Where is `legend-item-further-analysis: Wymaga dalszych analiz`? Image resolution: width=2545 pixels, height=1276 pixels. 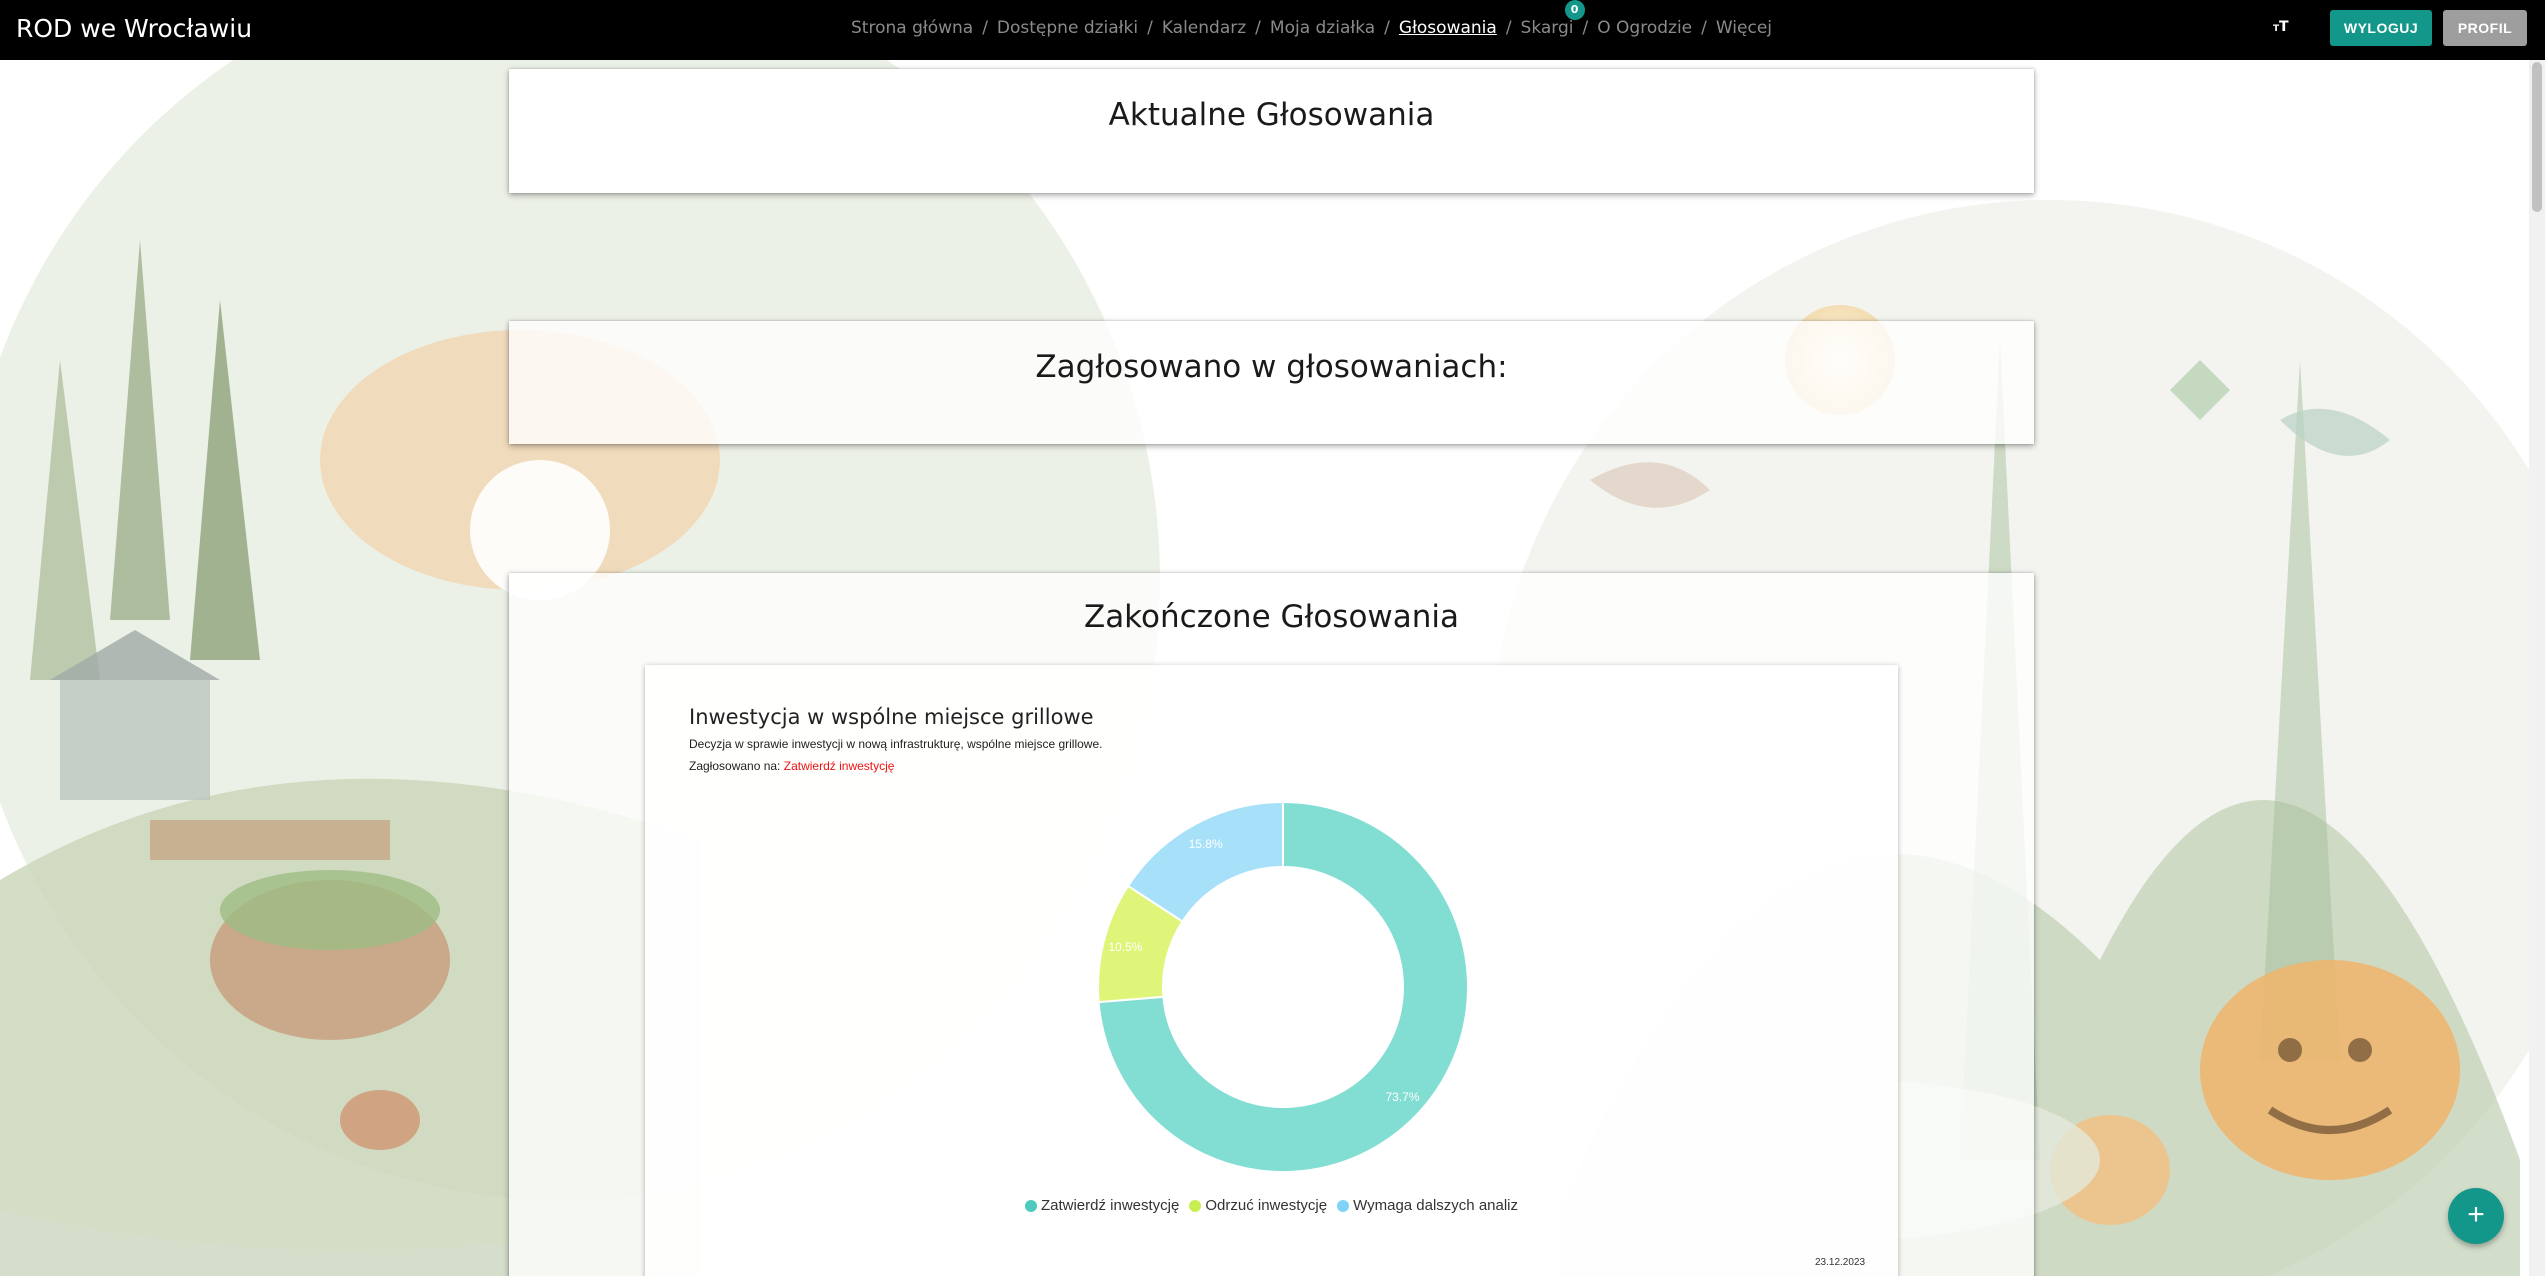
legend-item-further-analysis: Wymaga dalszych analiz is located at coordinates (1427, 1205).